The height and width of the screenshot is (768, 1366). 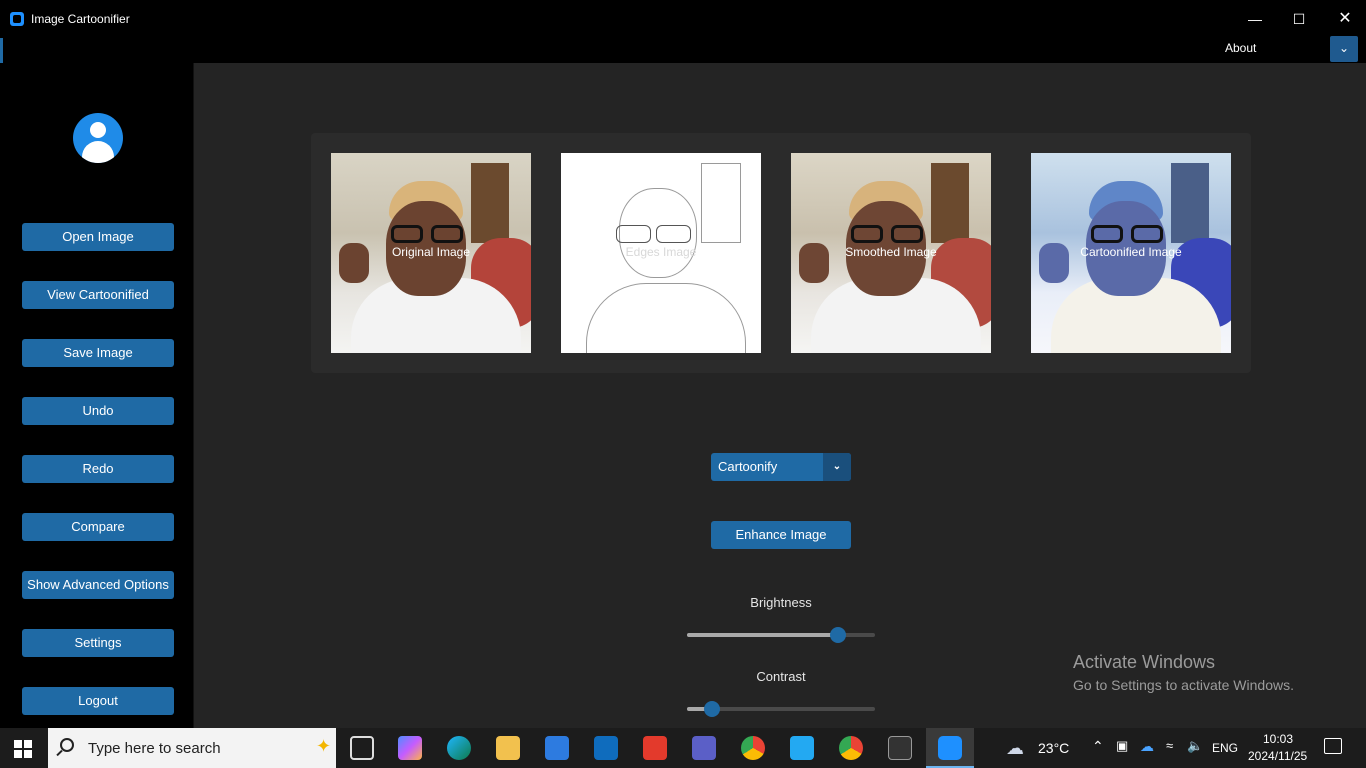 What do you see at coordinates (781, 635) in the screenshot?
I see `brightness-slider` at bounding box center [781, 635].